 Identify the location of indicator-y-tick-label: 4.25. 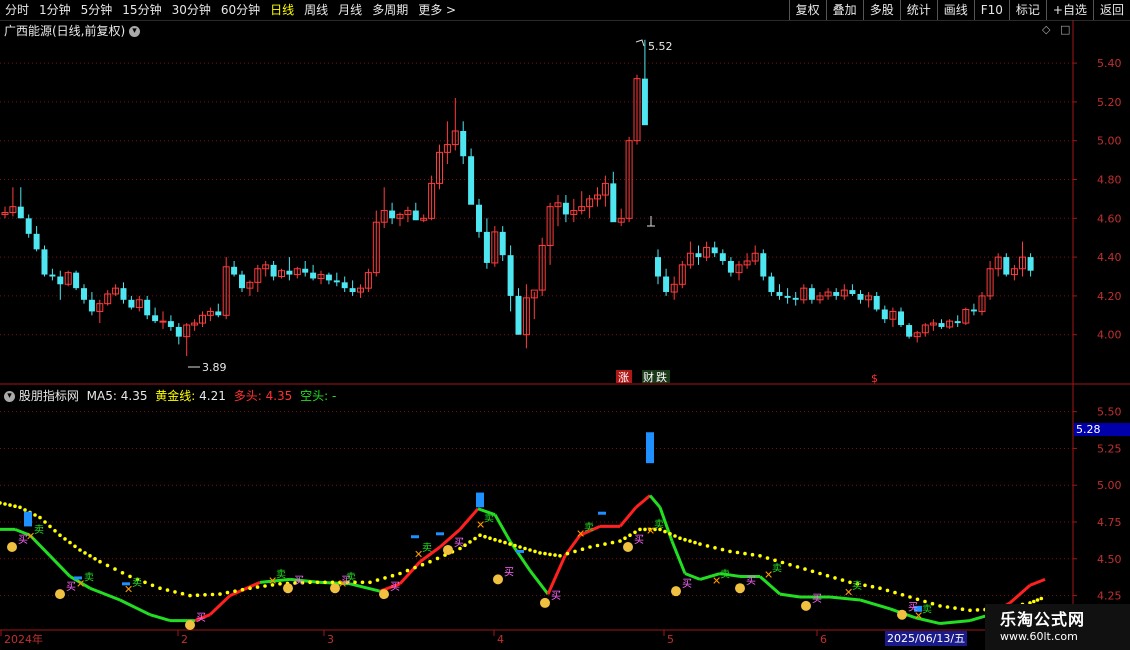
(1109, 596).